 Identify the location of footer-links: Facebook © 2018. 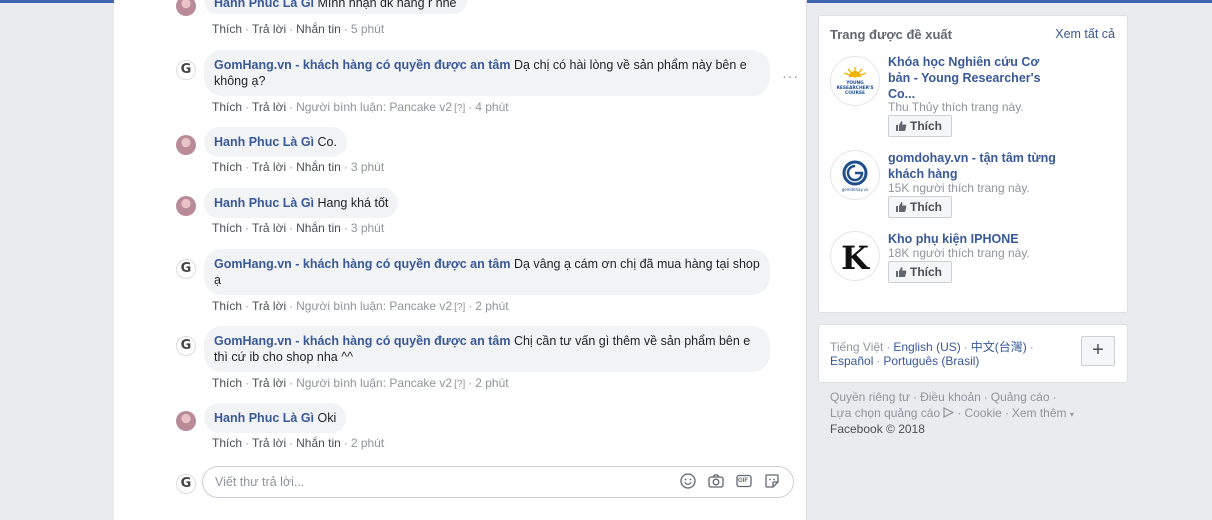
(877, 429).